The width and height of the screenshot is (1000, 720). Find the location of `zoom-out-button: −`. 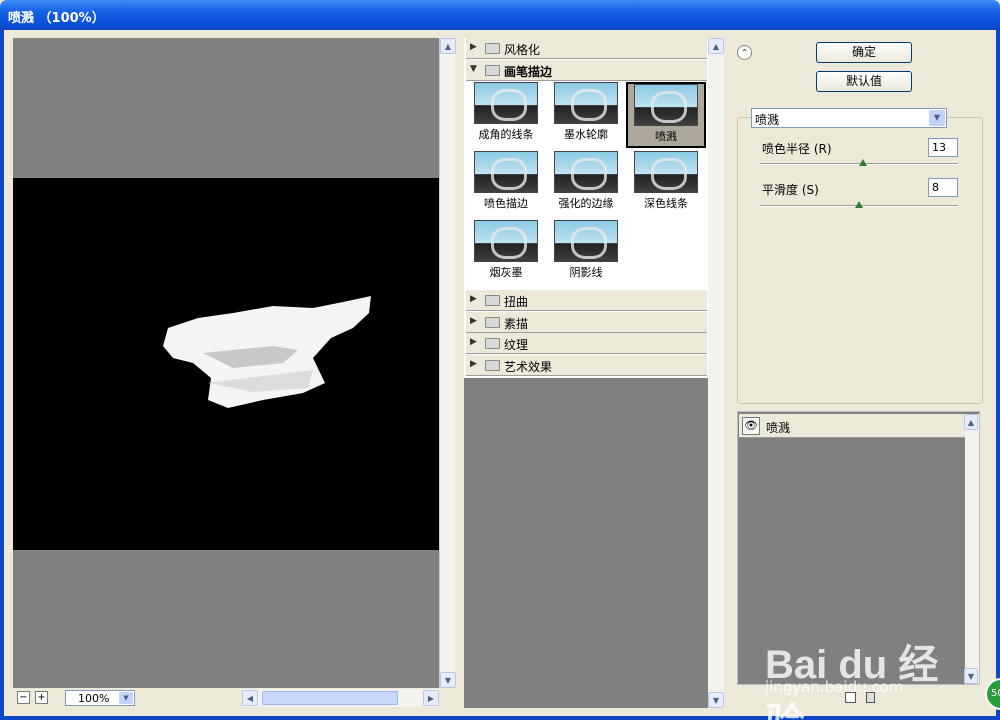

zoom-out-button: − is located at coordinates (23, 697).